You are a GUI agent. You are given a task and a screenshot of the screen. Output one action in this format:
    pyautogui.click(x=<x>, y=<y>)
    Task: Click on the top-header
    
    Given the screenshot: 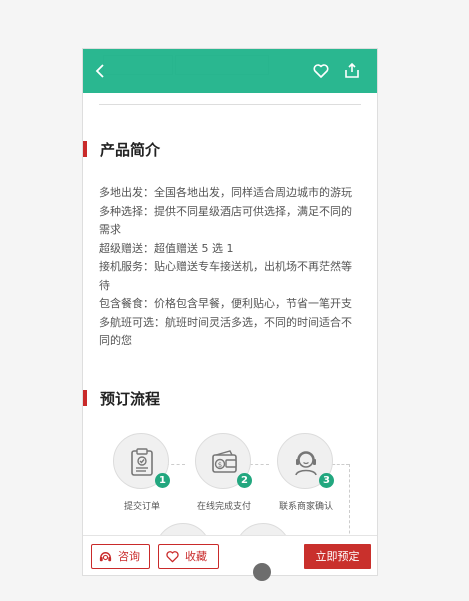 What is the action you would take?
    pyautogui.click(x=230, y=71)
    